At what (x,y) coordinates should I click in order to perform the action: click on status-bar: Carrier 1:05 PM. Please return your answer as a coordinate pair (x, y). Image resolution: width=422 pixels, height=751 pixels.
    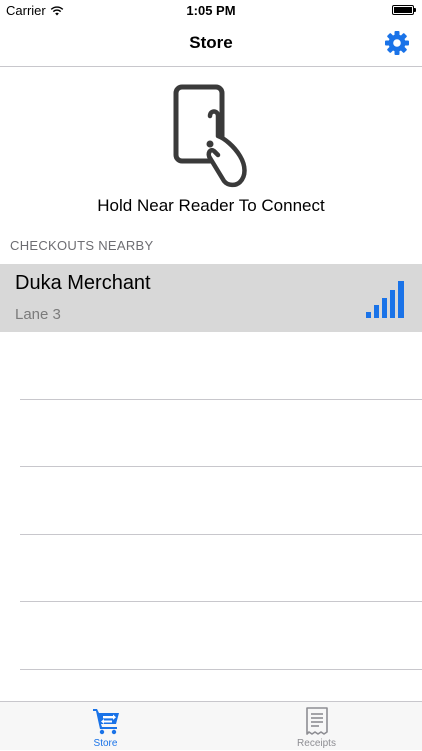
    Looking at the image, I should click on (211, 11).